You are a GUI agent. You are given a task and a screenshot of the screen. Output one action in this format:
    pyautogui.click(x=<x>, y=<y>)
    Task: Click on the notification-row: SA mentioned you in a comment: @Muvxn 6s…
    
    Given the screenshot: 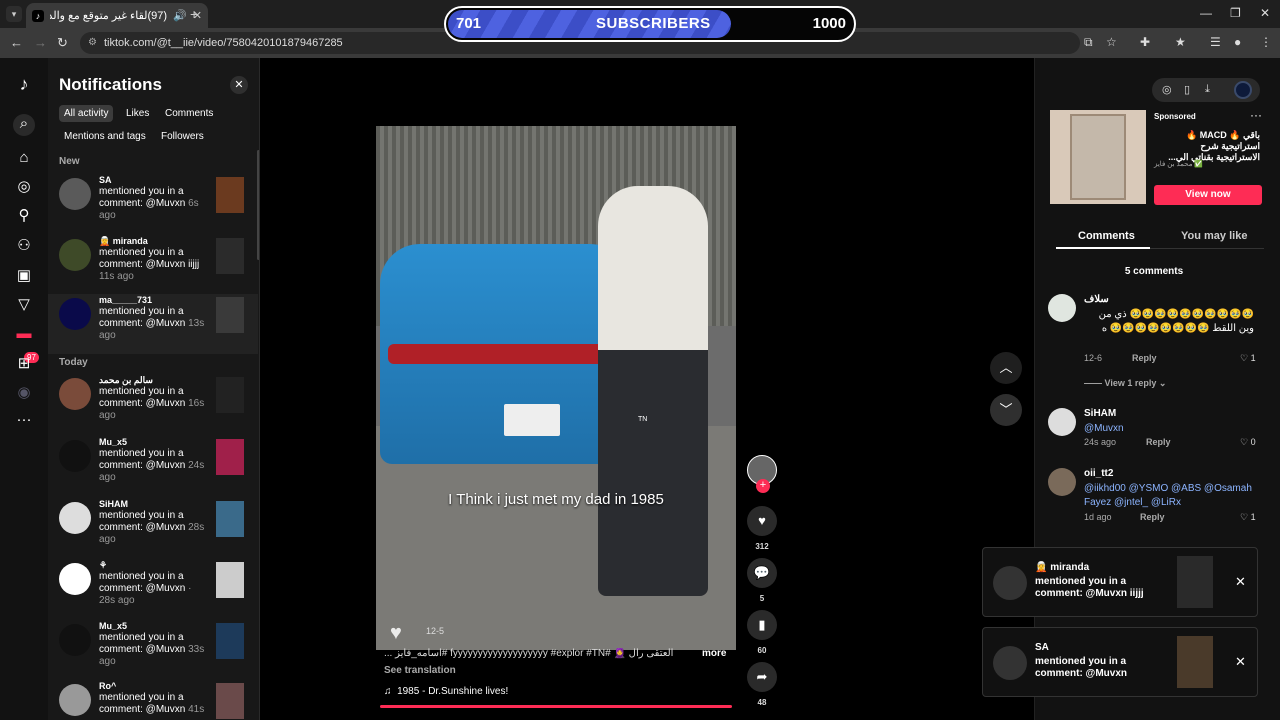 What is the action you would take?
    pyautogui.click(x=153, y=204)
    